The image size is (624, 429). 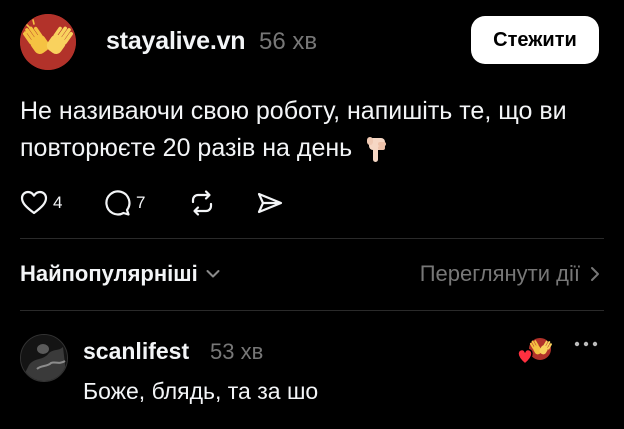 I want to click on more-options-button, so click(x=586, y=346).